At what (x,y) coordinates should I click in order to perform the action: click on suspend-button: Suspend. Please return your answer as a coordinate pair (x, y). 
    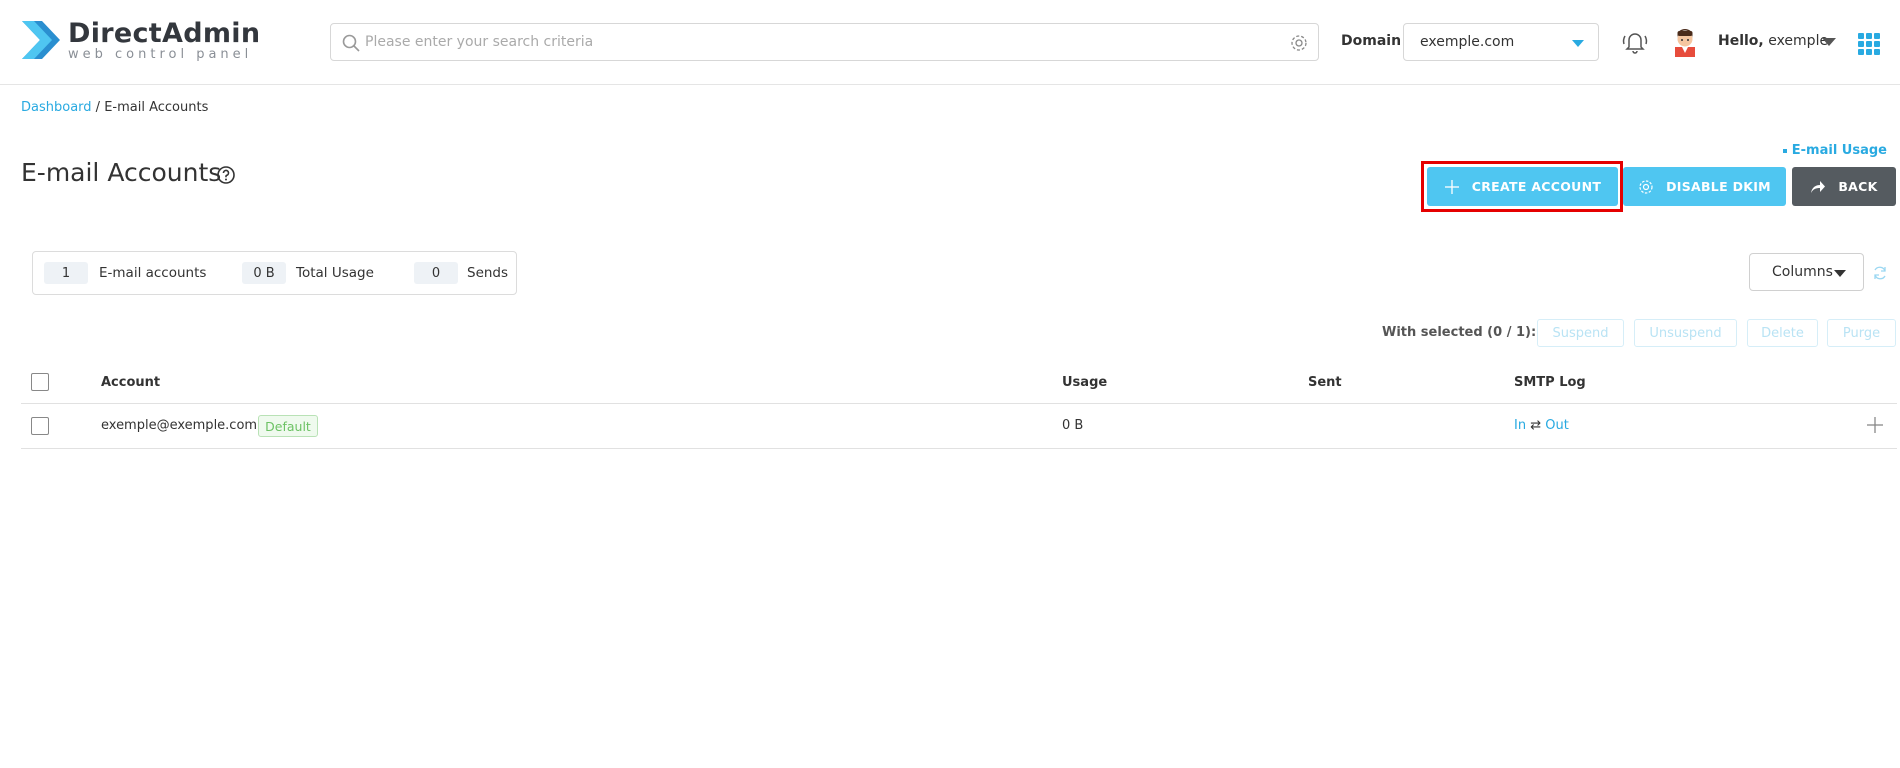
    Looking at the image, I should click on (1580, 333).